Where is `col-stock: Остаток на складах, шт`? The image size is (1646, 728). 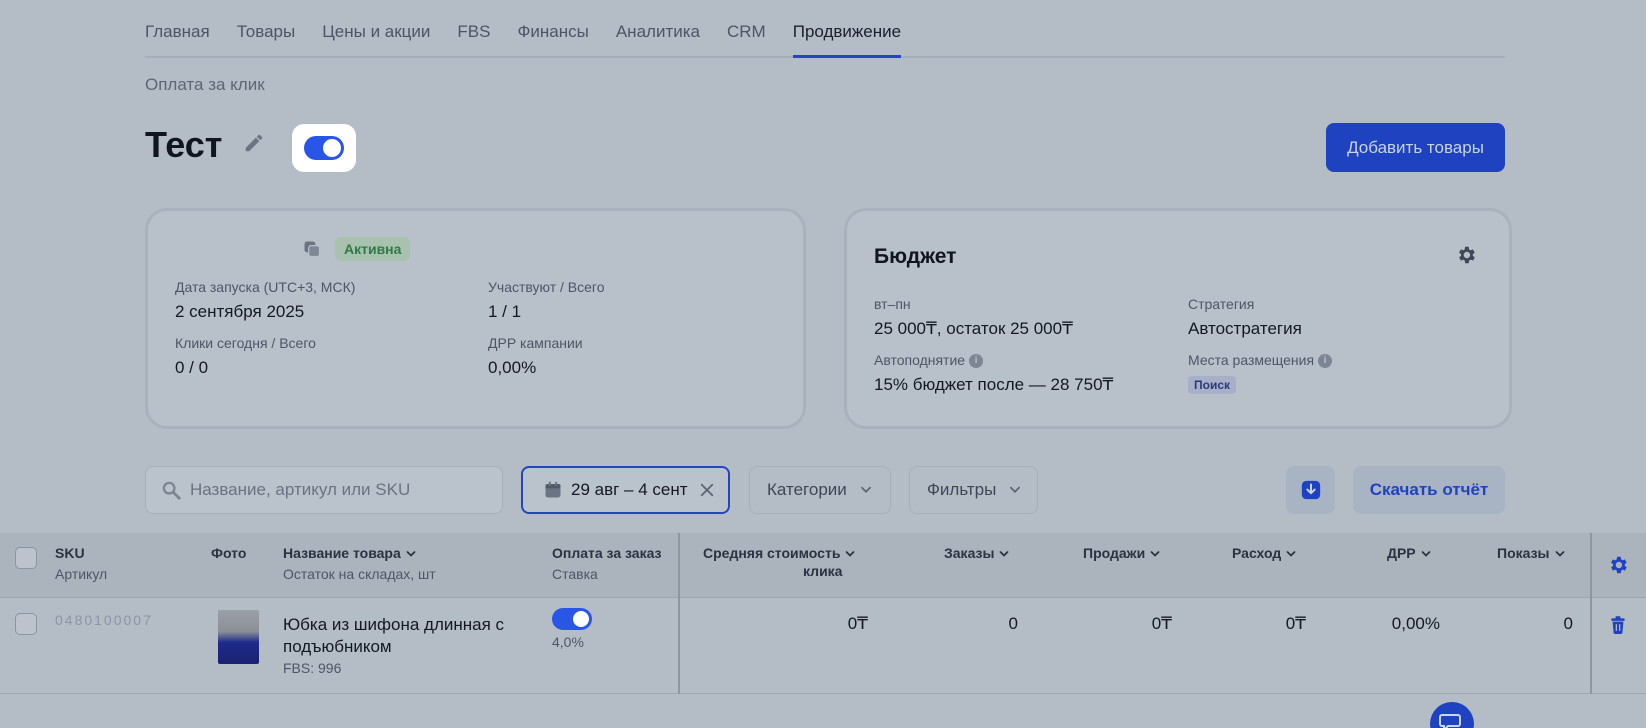 col-stock: Остаток на складах, шт is located at coordinates (359, 574).